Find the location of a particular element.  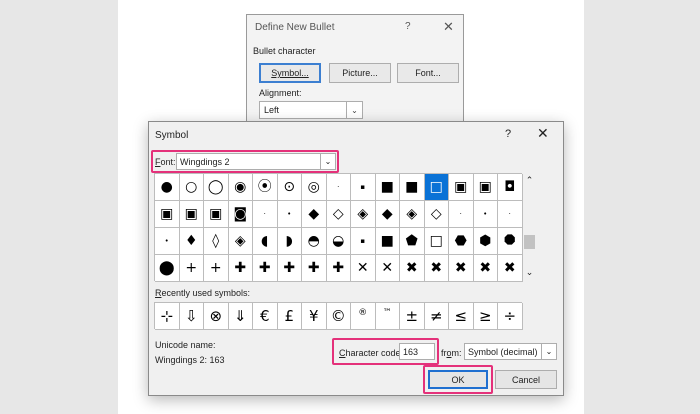

symbol-cell: ◎ is located at coordinates (314, 187).